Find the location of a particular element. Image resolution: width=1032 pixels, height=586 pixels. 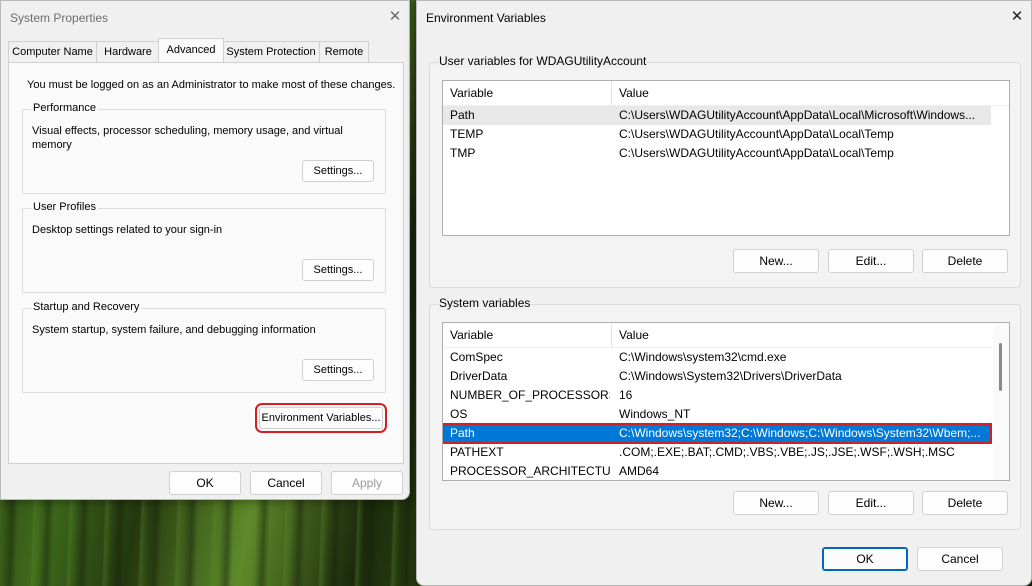

tab-computer-name: Computer Name is located at coordinates (52, 51).